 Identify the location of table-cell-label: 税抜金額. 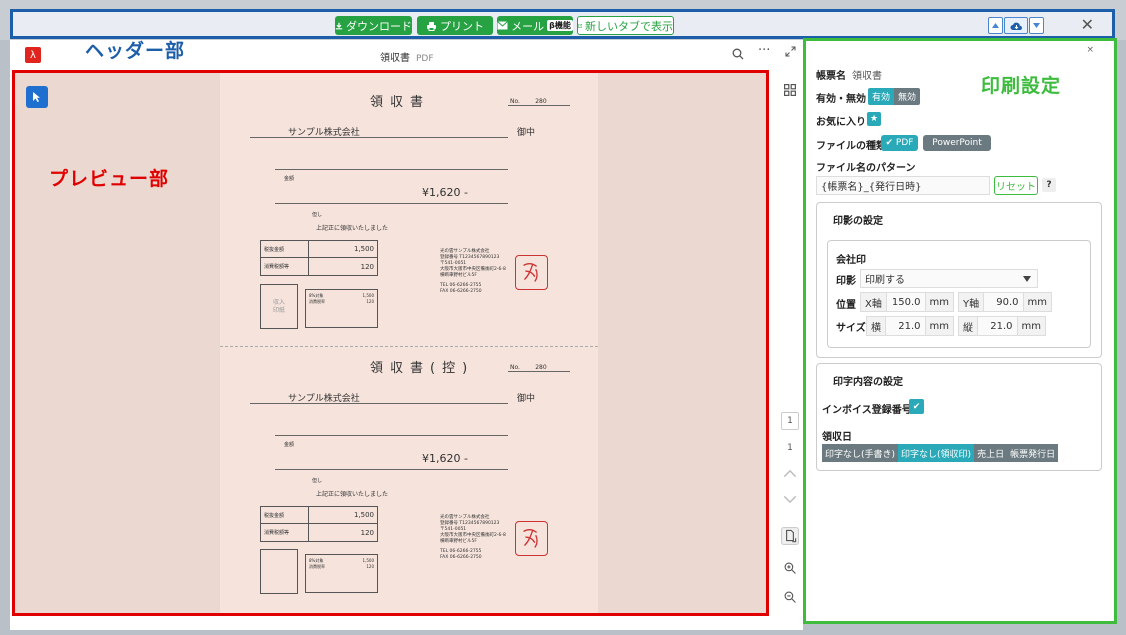
(285, 249).